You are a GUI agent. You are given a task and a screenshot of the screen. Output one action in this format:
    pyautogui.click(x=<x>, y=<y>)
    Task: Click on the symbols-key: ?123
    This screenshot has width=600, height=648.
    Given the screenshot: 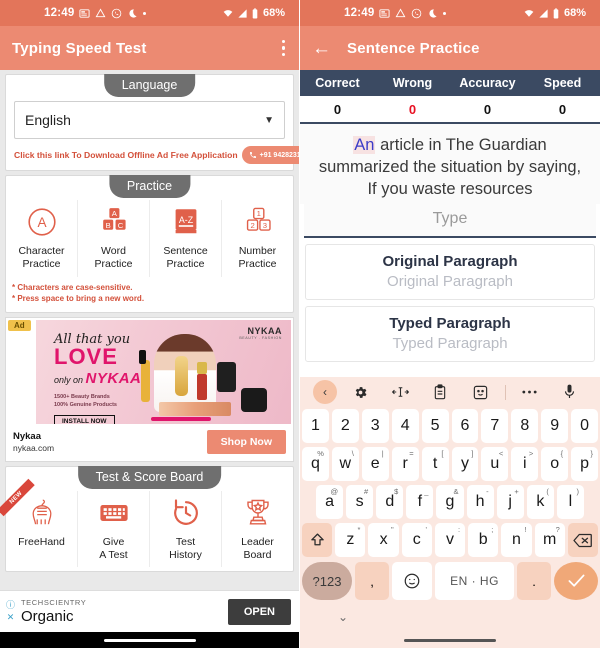 What is the action you would take?
    pyautogui.click(x=327, y=581)
    